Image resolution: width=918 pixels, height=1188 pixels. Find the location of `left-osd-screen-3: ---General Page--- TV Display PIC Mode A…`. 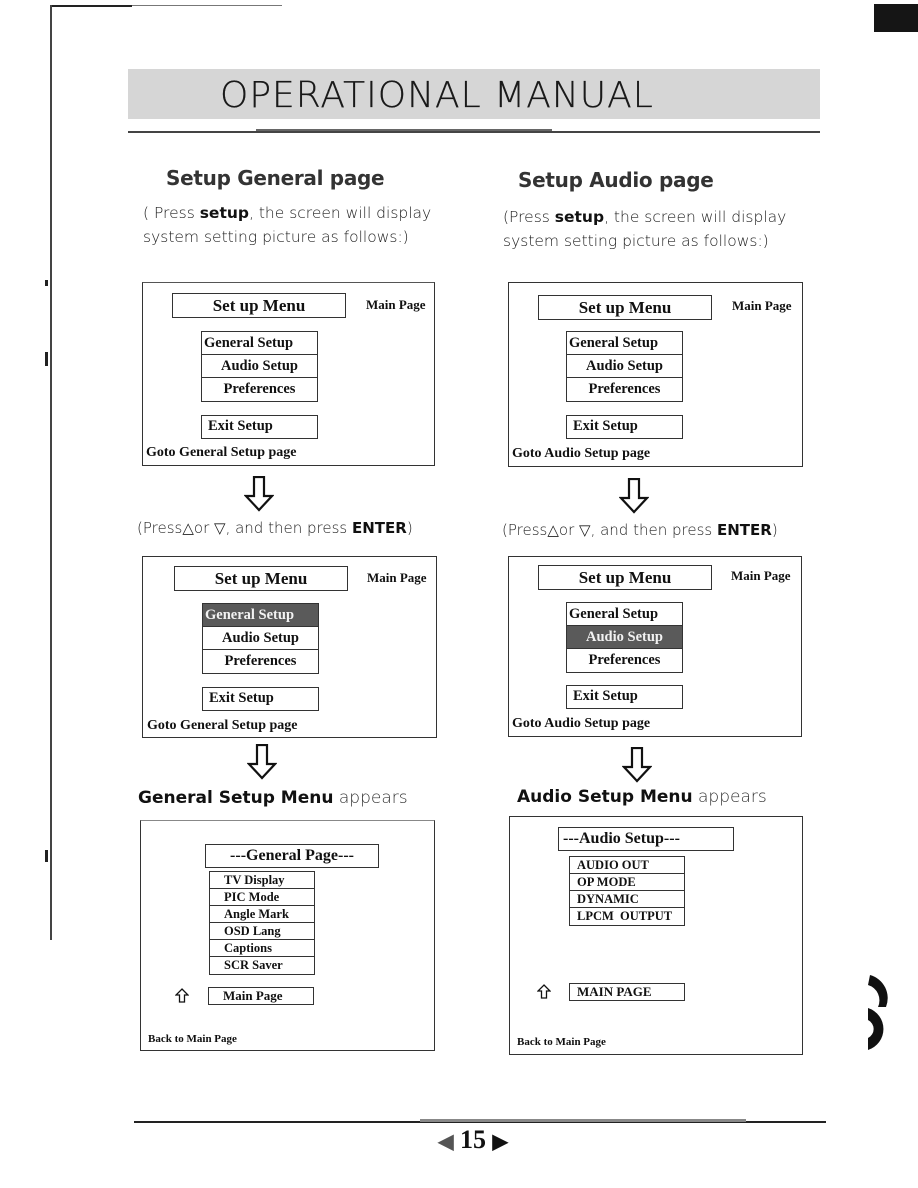

left-osd-screen-3: ---General Page--- TV Display PIC Mode A… is located at coordinates (287, 935).